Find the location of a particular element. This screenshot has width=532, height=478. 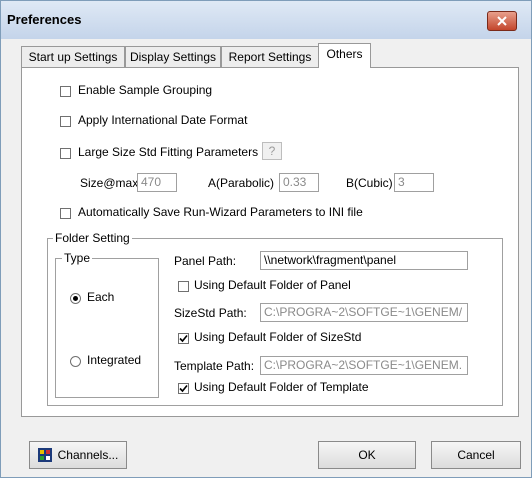

tab-report-settings: Report Settings is located at coordinates (270, 56).